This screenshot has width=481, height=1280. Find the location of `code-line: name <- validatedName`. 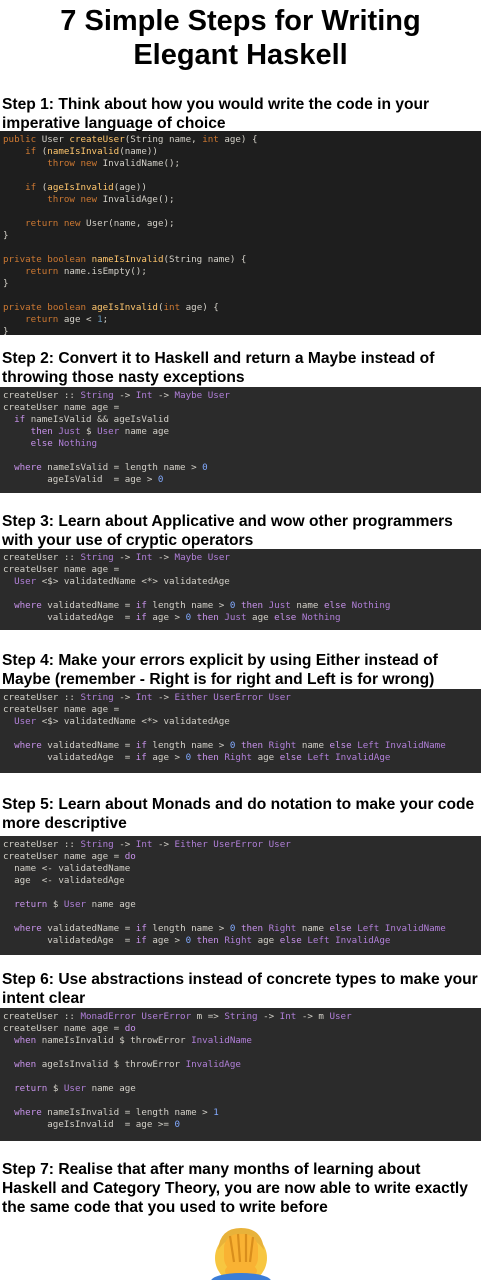

code-line: name <- validatedName is located at coordinates (67, 868).